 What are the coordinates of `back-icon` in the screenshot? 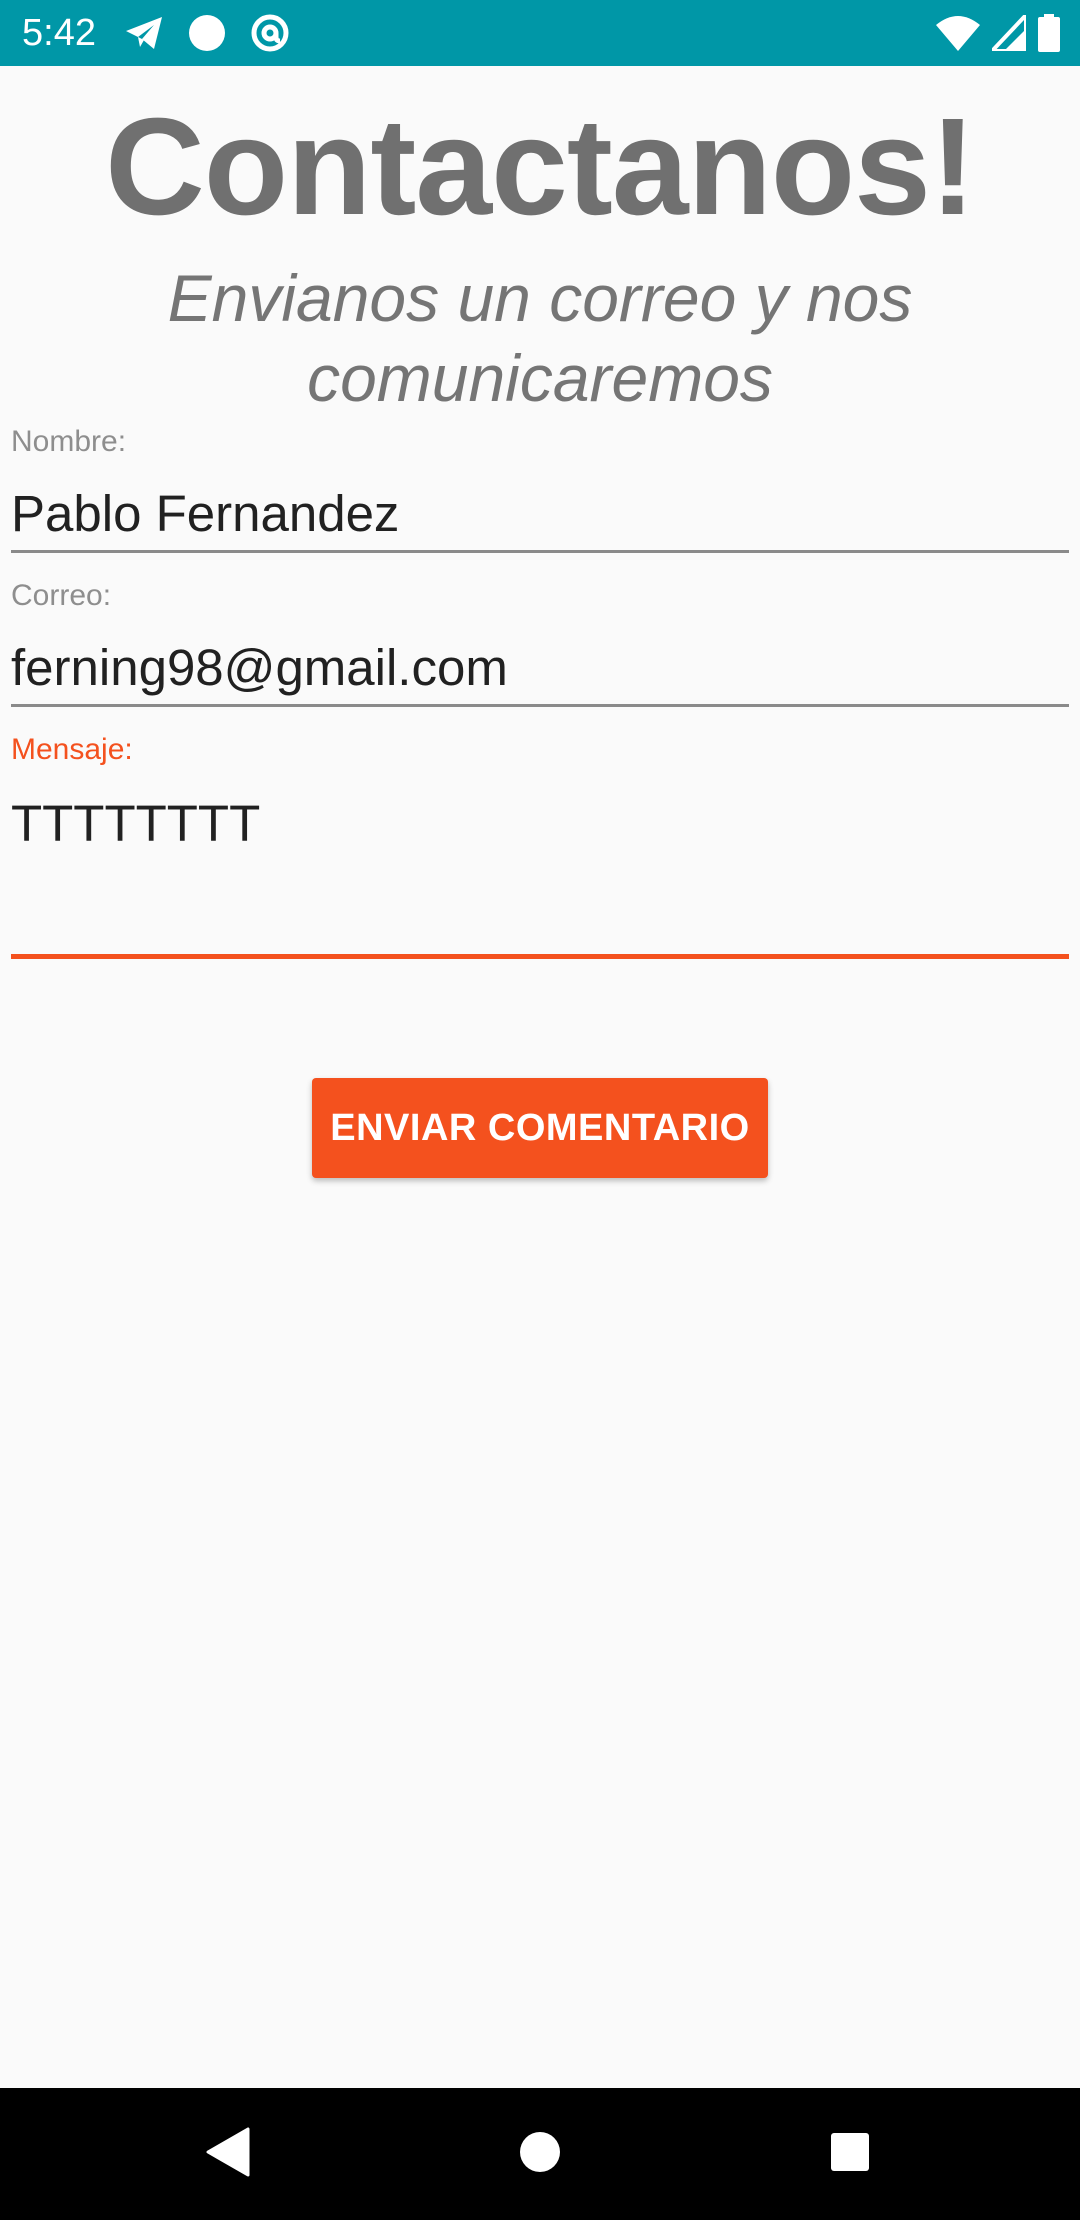 It's located at (228, 2154).